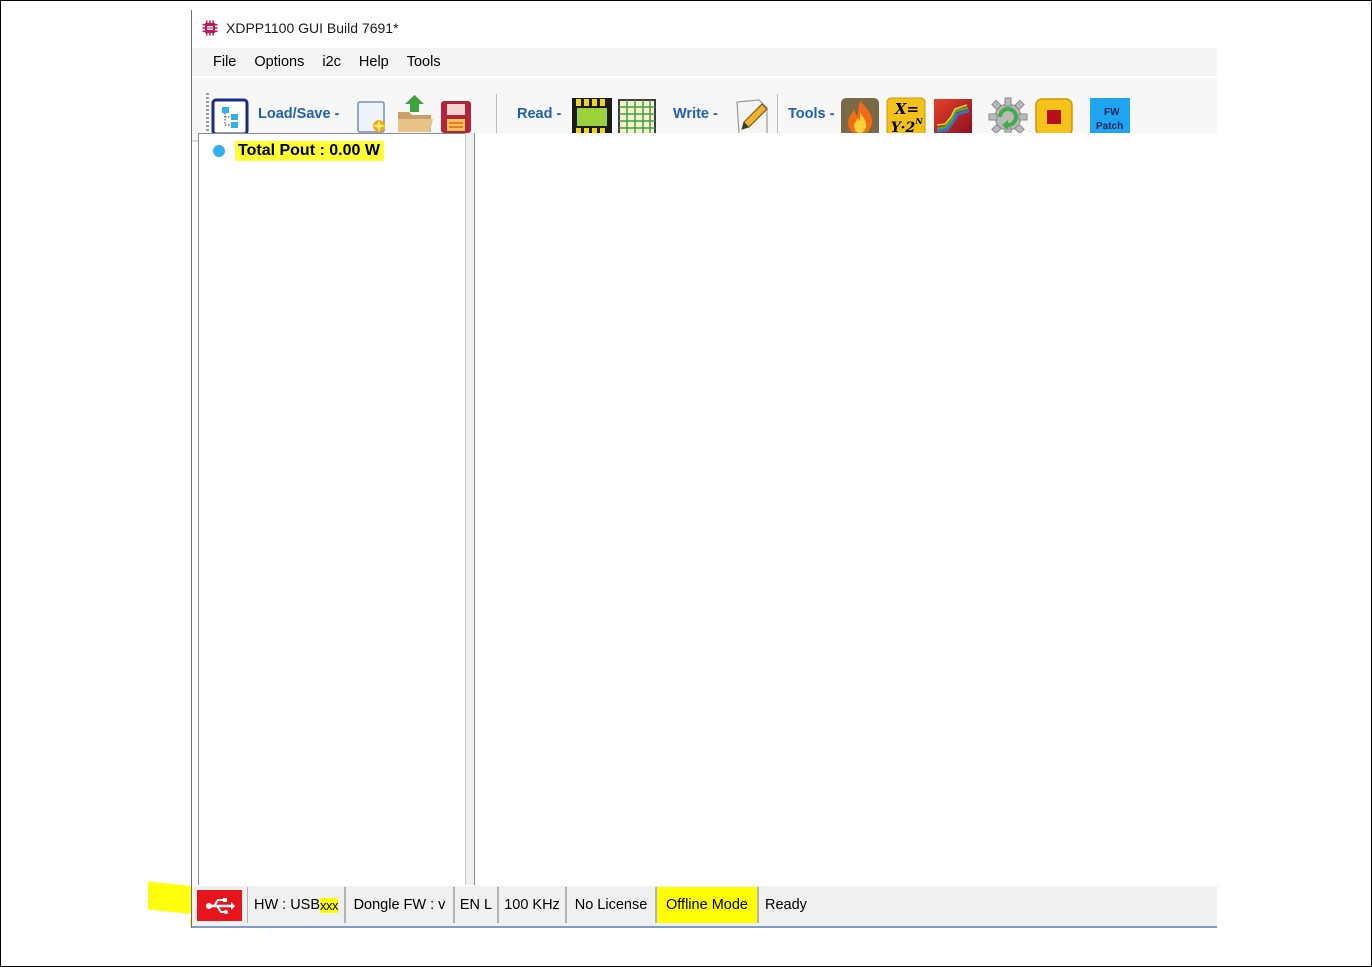 Image resolution: width=1372 pixels, height=967 pixels. I want to click on enable-status-text: EN L, so click(476, 905).